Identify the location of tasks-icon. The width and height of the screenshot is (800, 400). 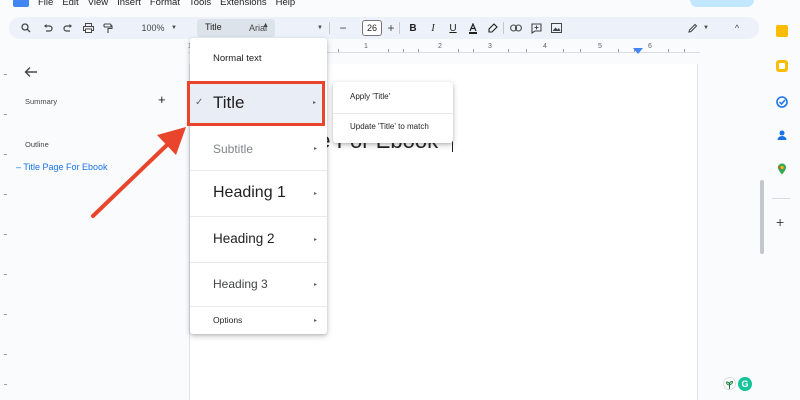
(782, 101).